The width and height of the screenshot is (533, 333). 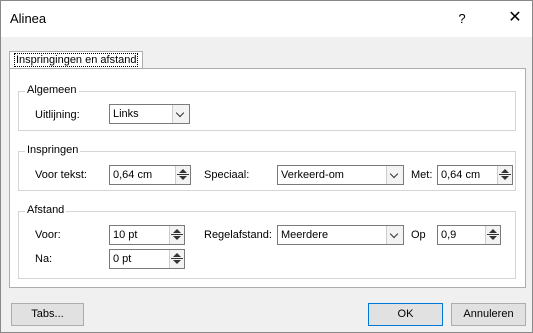 I want to click on before-spacing-label: Voor:, so click(x=48, y=235).